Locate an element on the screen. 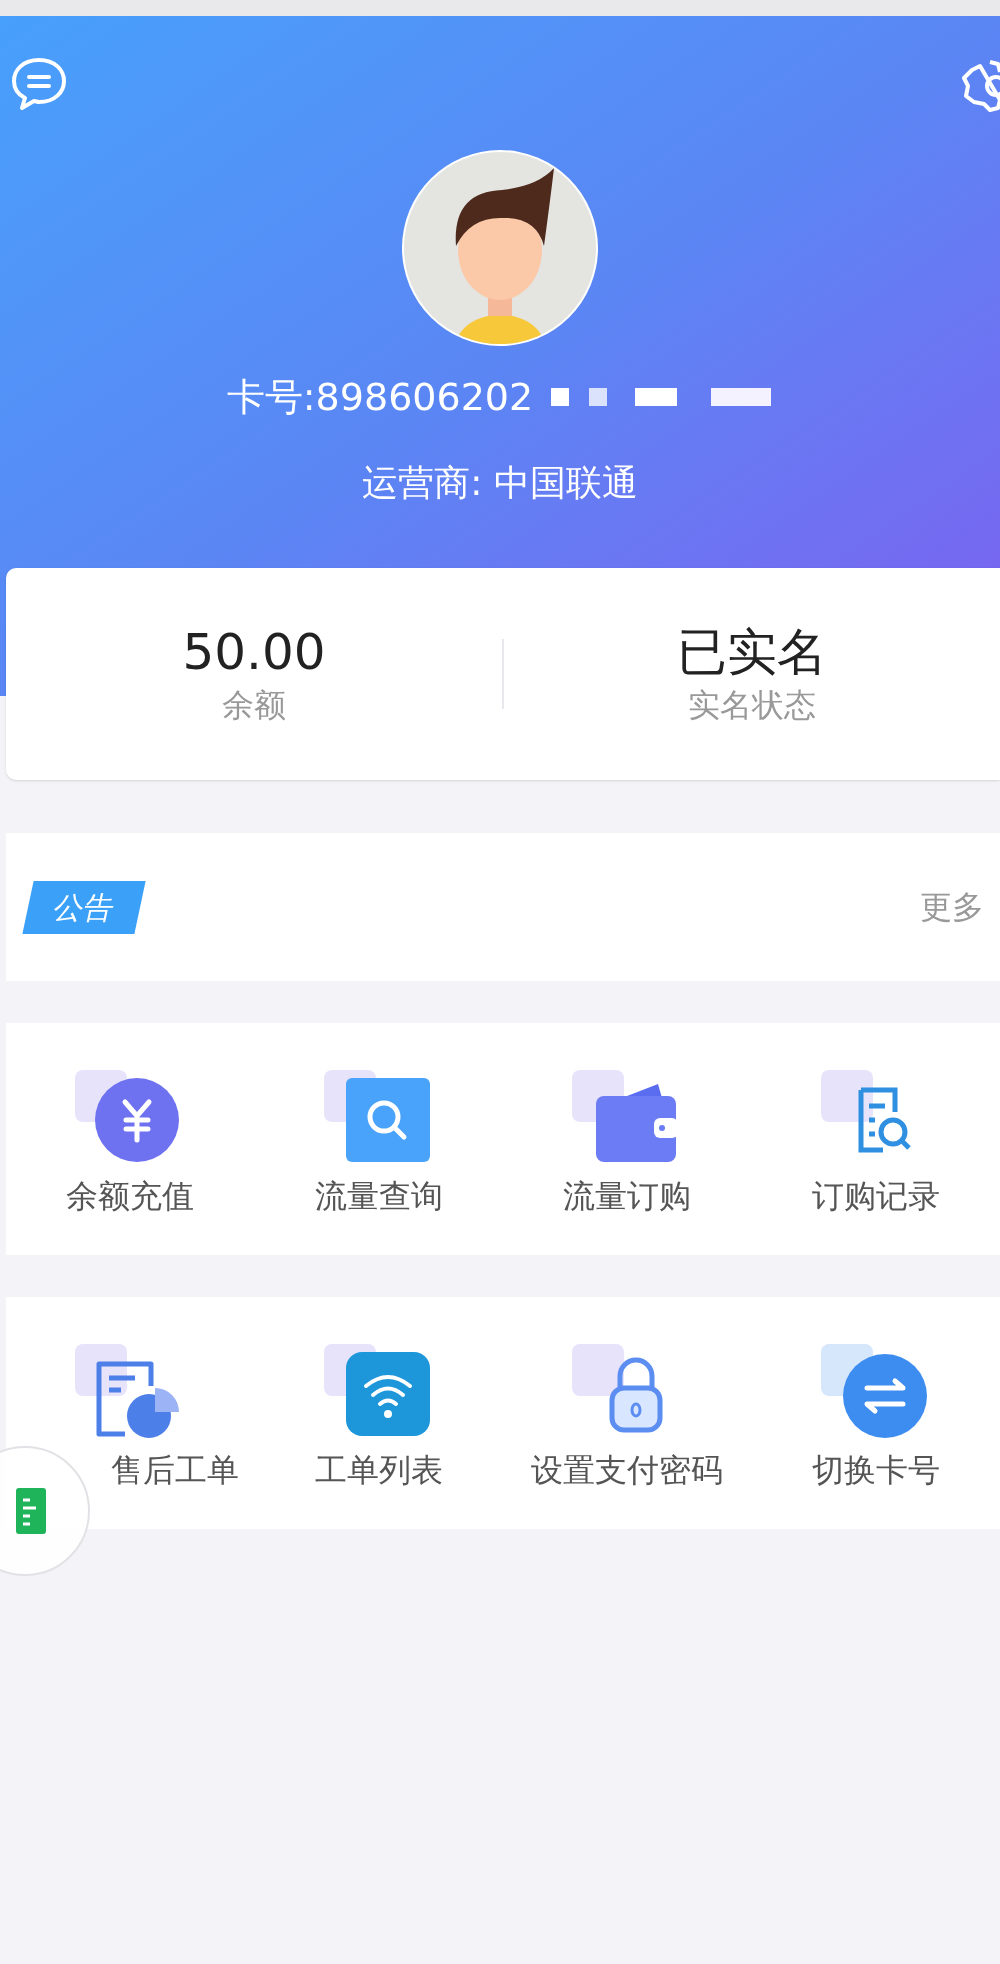 This screenshot has height=1964, width=1000. menu-item-label: 余额充值 is located at coordinates (130, 1196).